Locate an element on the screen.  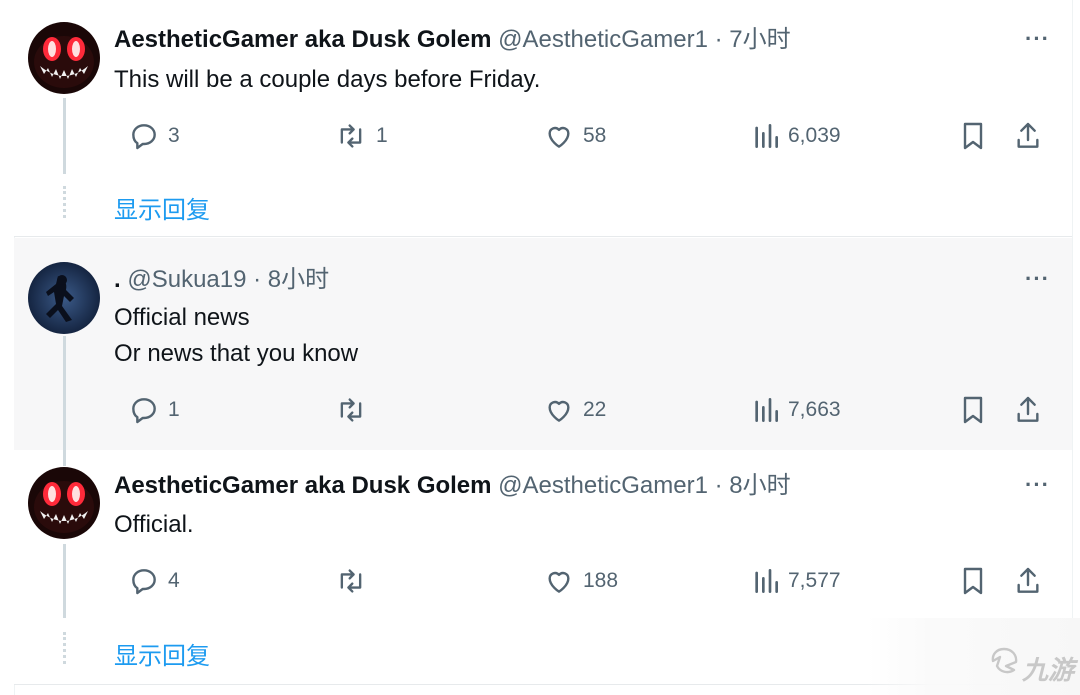
like-count: 22 is located at coordinates (595, 409).